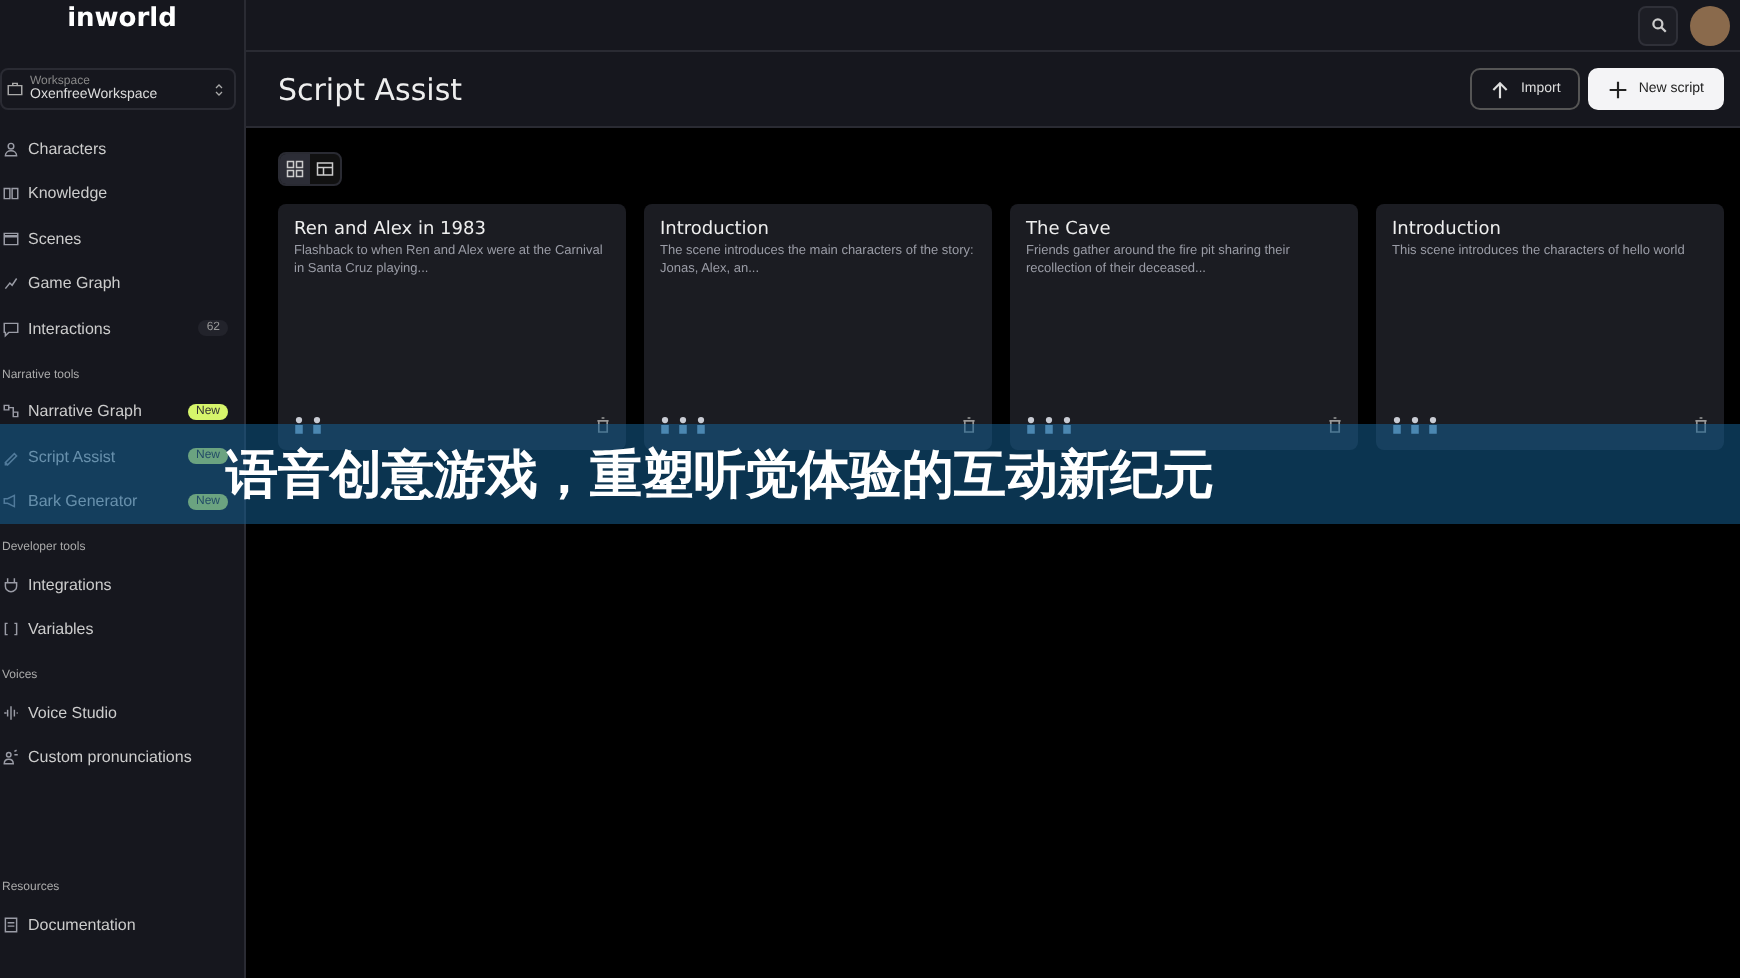 The height and width of the screenshot is (978, 1740). What do you see at coordinates (15, 89) in the screenshot?
I see `briefcase-icon` at bounding box center [15, 89].